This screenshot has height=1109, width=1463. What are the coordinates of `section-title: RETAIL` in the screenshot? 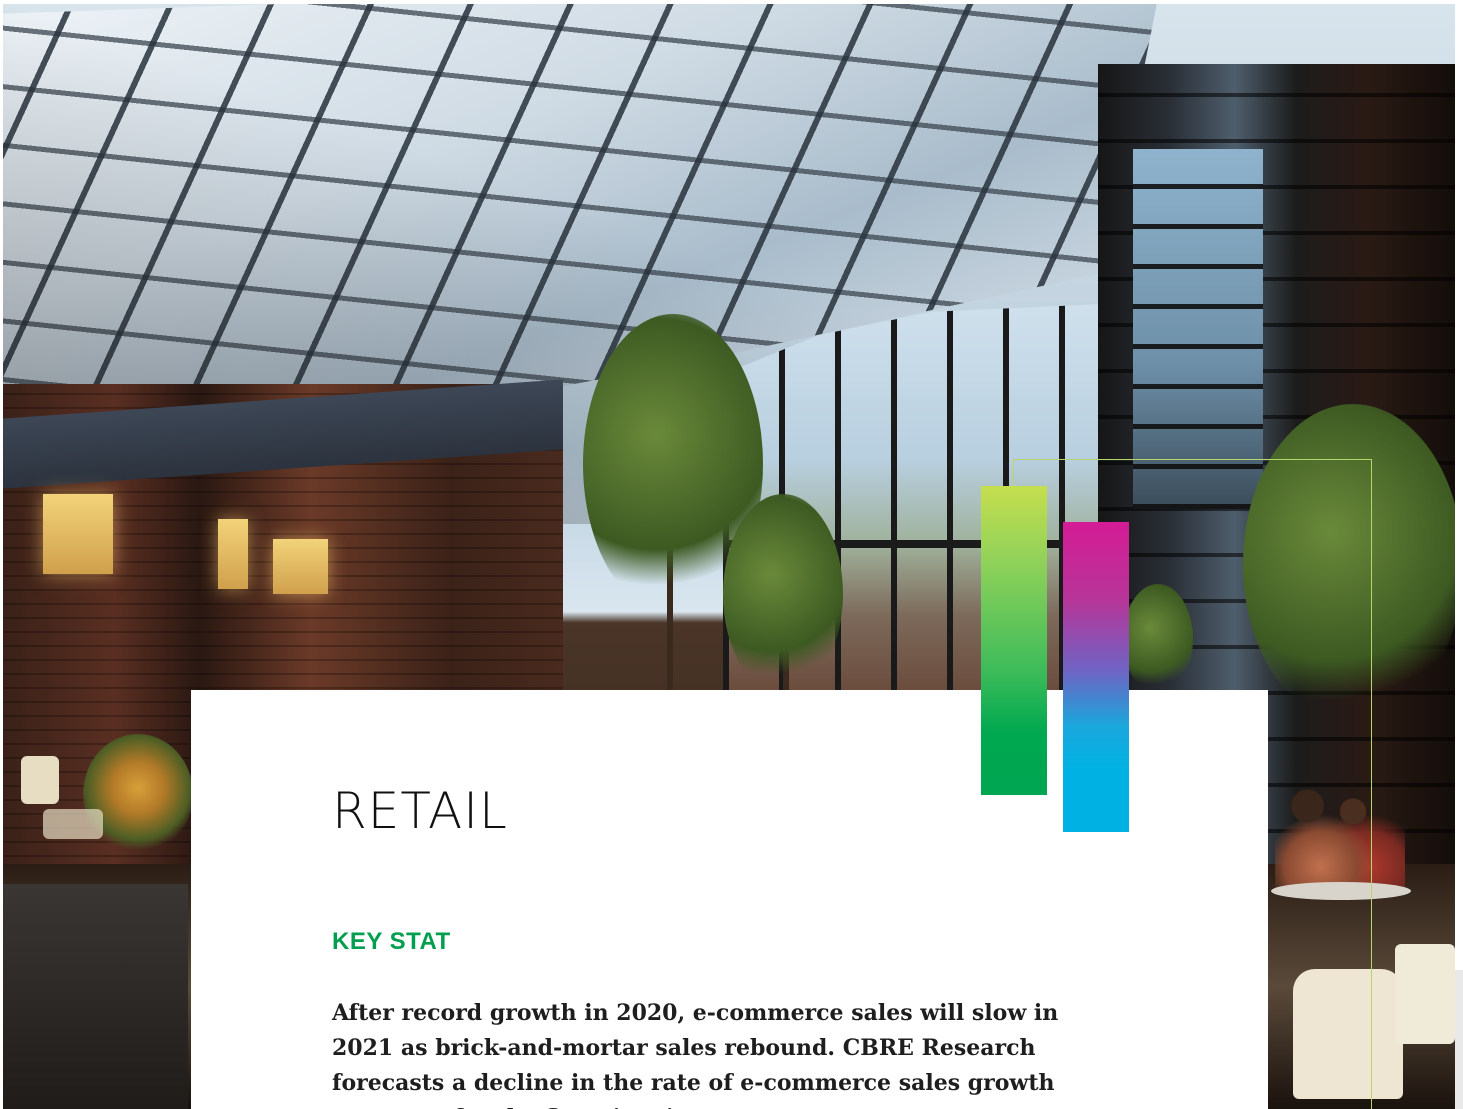 It's located at (420, 811).